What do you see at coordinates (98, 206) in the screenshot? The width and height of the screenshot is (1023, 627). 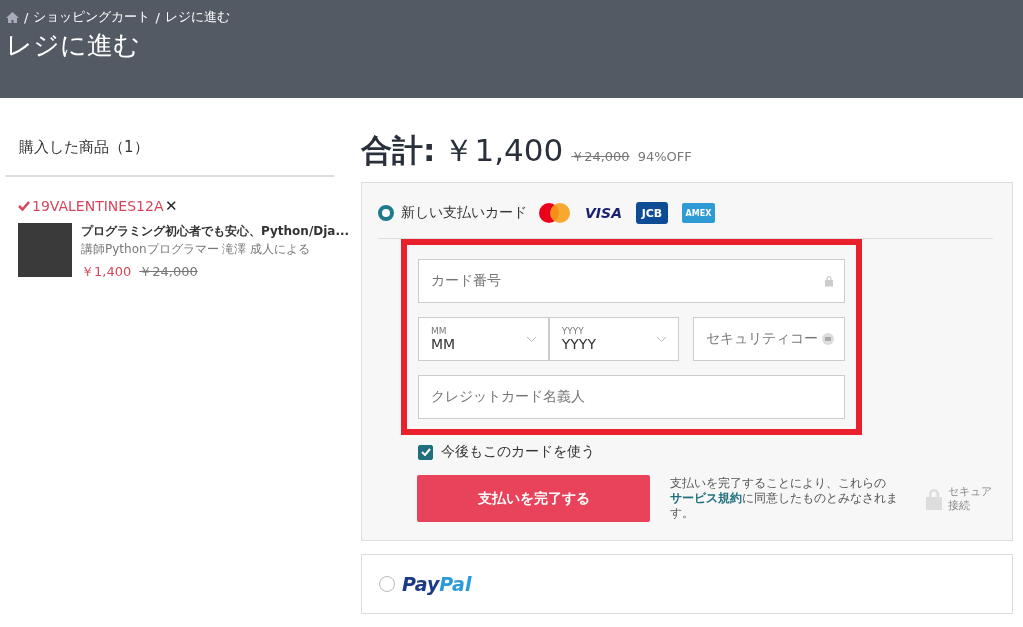 I see `coupon-code: 19VALENTINES12A` at bounding box center [98, 206].